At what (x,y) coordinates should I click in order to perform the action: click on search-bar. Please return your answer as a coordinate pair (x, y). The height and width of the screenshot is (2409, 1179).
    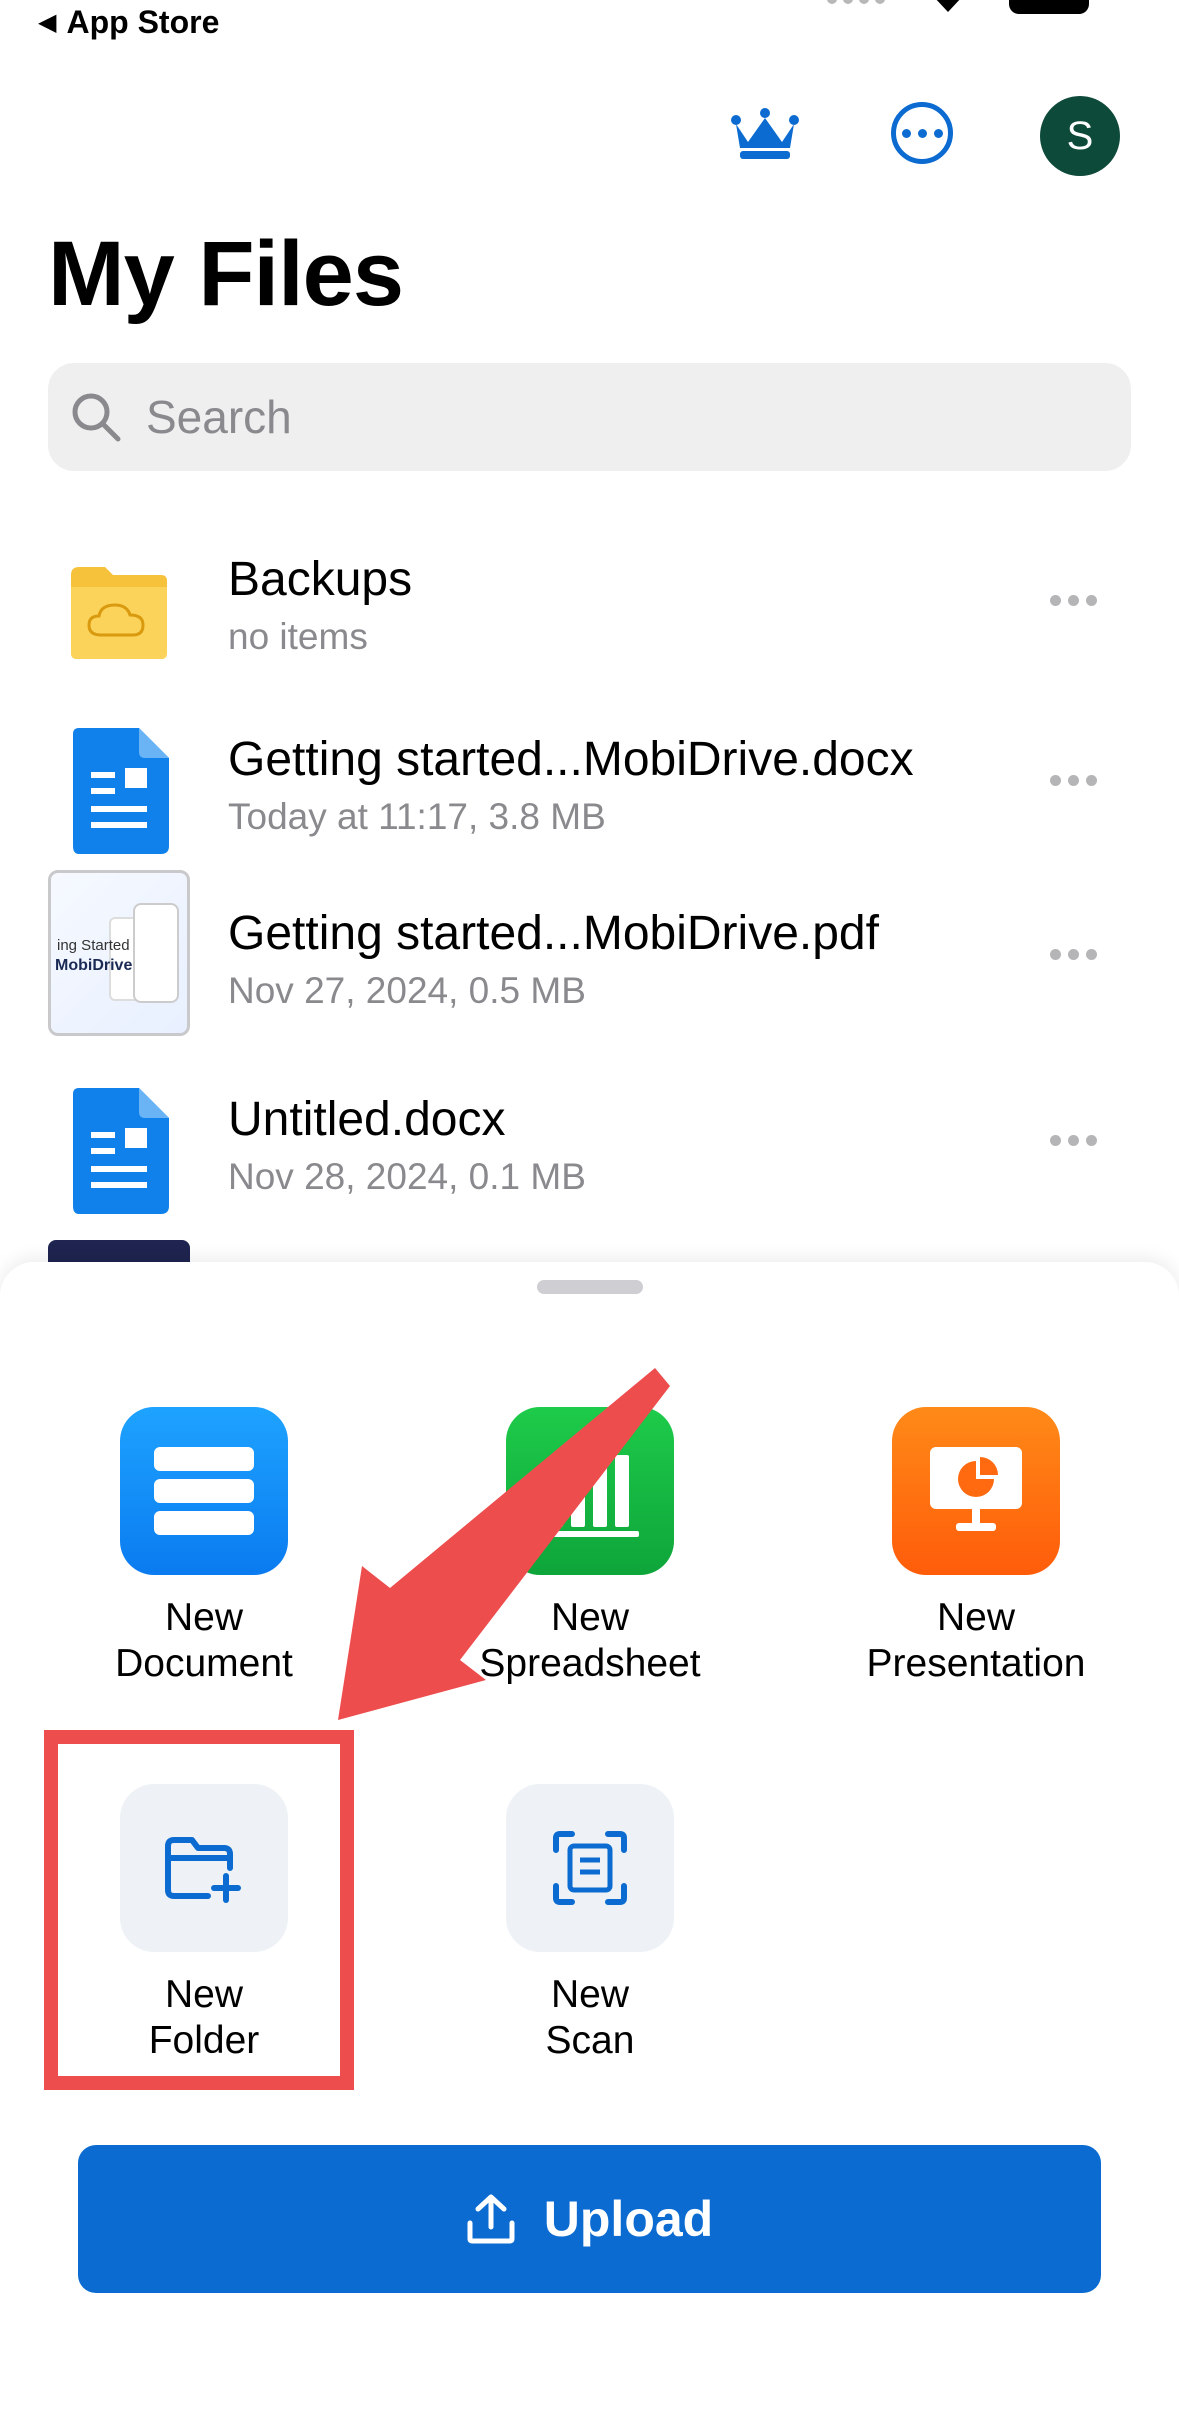
    Looking at the image, I should click on (589, 417).